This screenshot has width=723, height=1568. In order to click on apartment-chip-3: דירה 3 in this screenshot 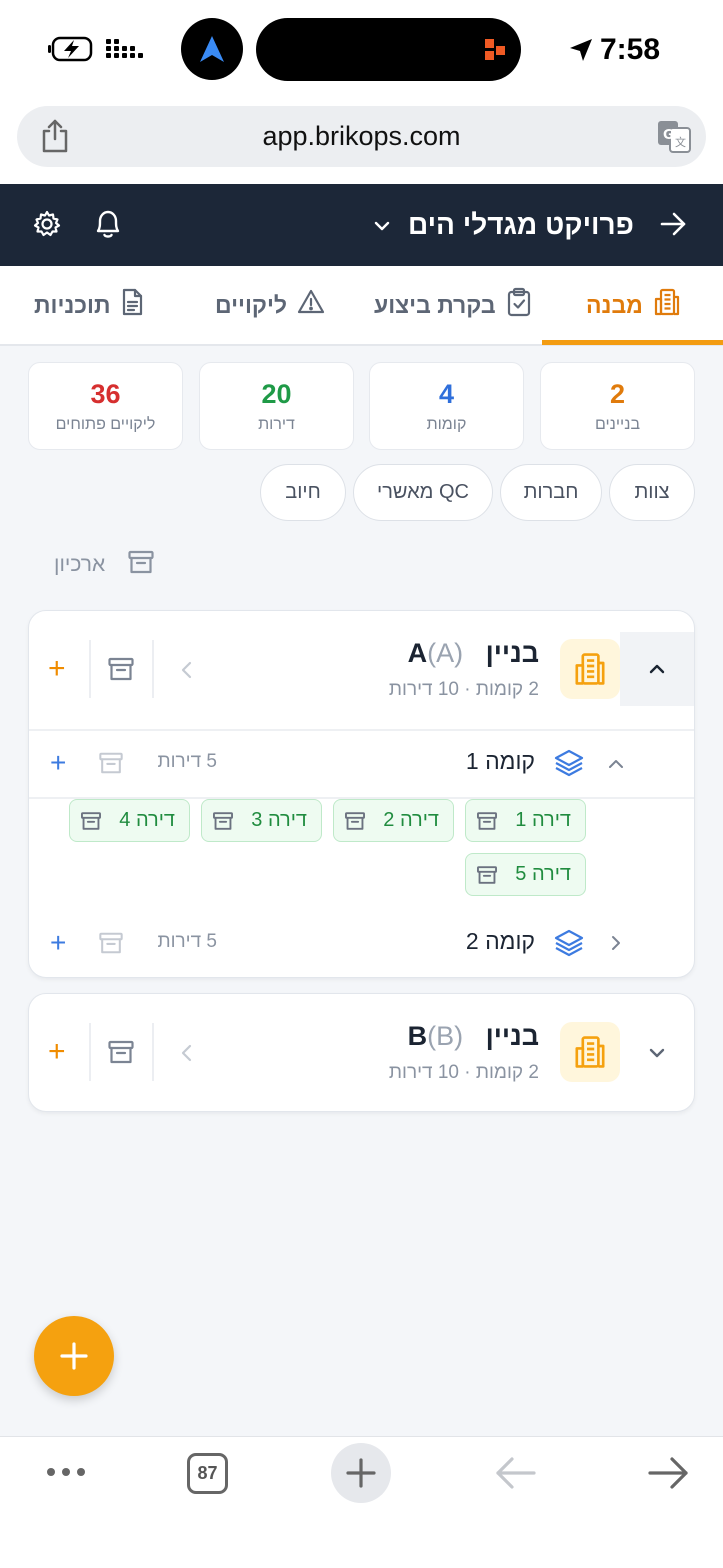, I will do `click(261, 820)`.